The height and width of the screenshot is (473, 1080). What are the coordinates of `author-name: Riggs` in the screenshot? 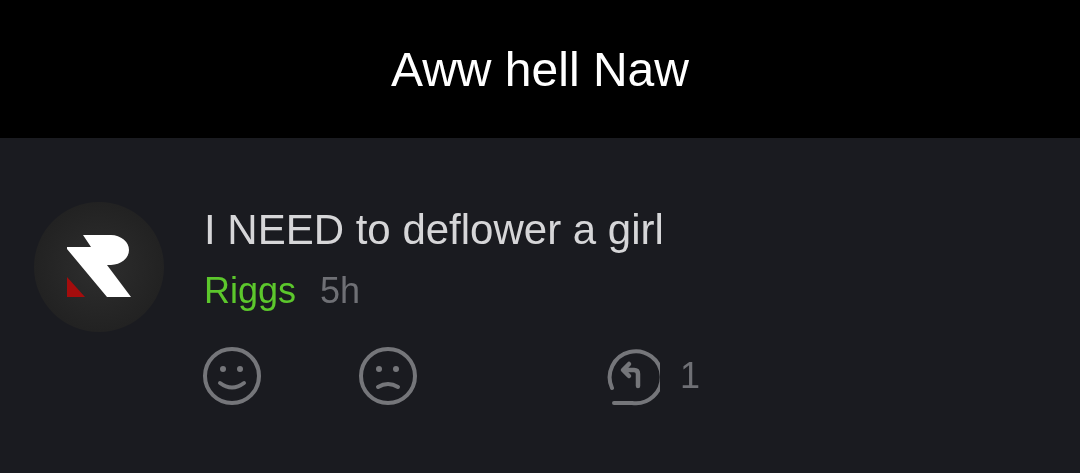 It's located at (250, 291).